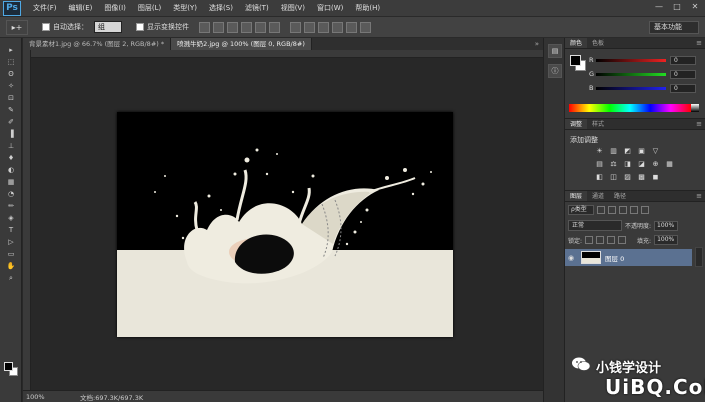  What do you see at coordinates (337, 27) in the screenshot?
I see `distribute-left-icon` at bounding box center [337, 27].